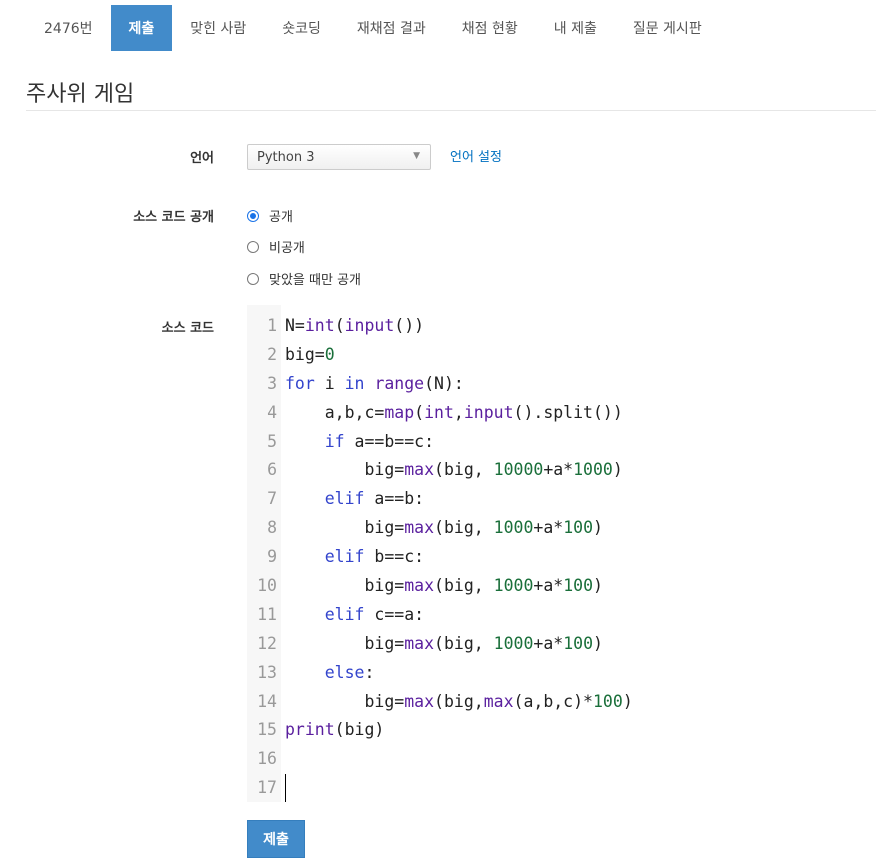 This screenshot has width=876, height=865. Describe the element at coordinates (416, 156) in the screenshot. I see `chevron-down-icon: ▼` at that location.